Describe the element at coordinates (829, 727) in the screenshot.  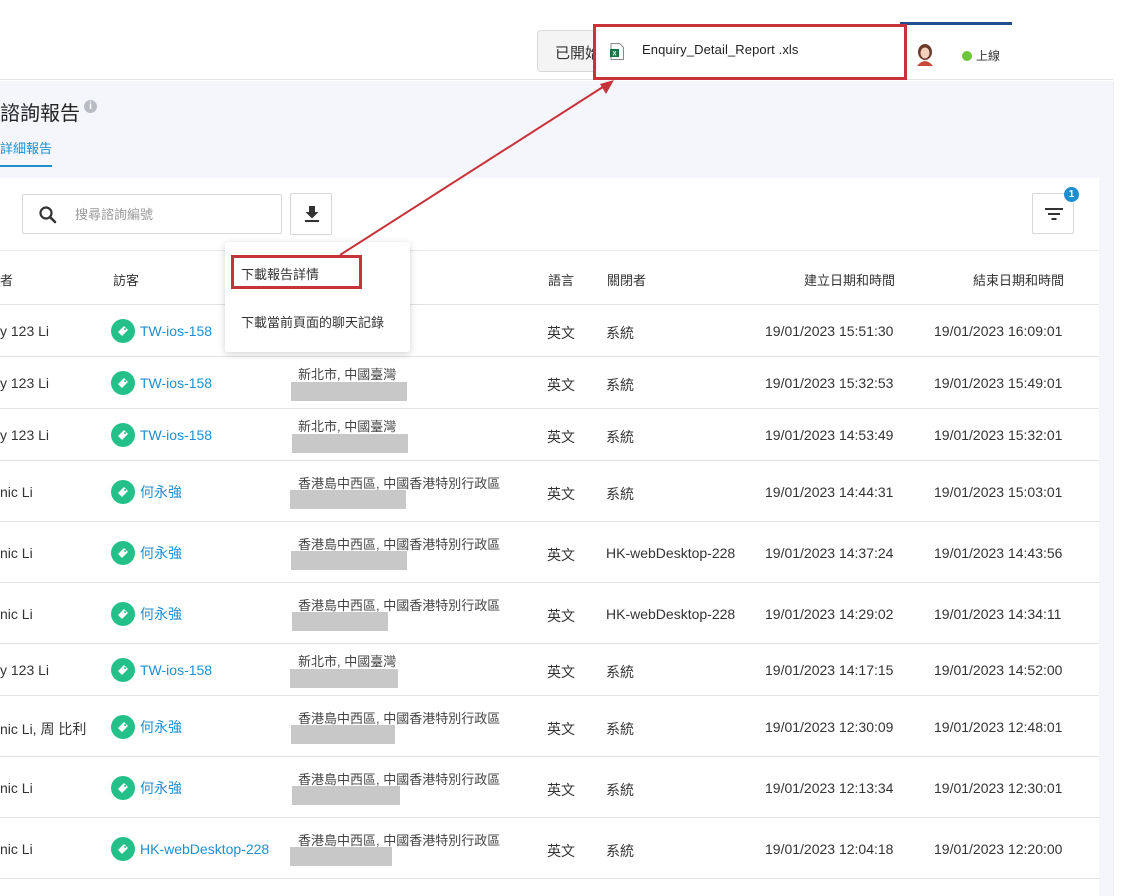
I see `cell-created: 19/01/2023 12:30:09` at that location.